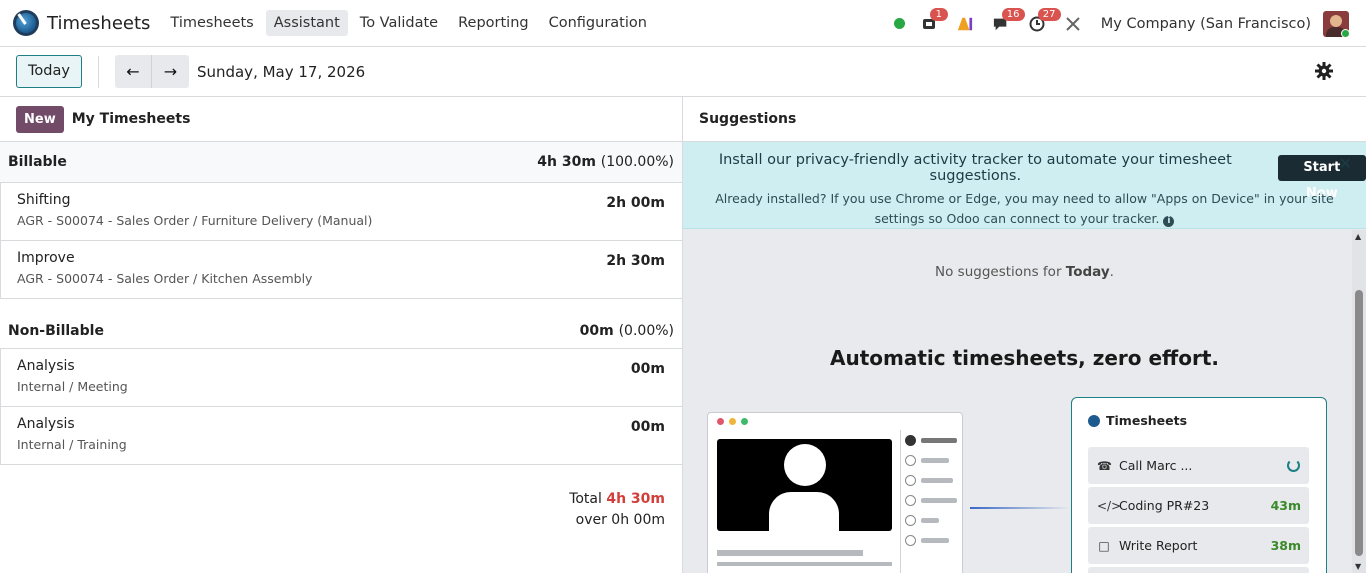 The height and width of the screenshot is (573, 1366). Describe the element at coordinates (56, 331) in the screenshot. I see `group-label: Non-Billable` at that location.